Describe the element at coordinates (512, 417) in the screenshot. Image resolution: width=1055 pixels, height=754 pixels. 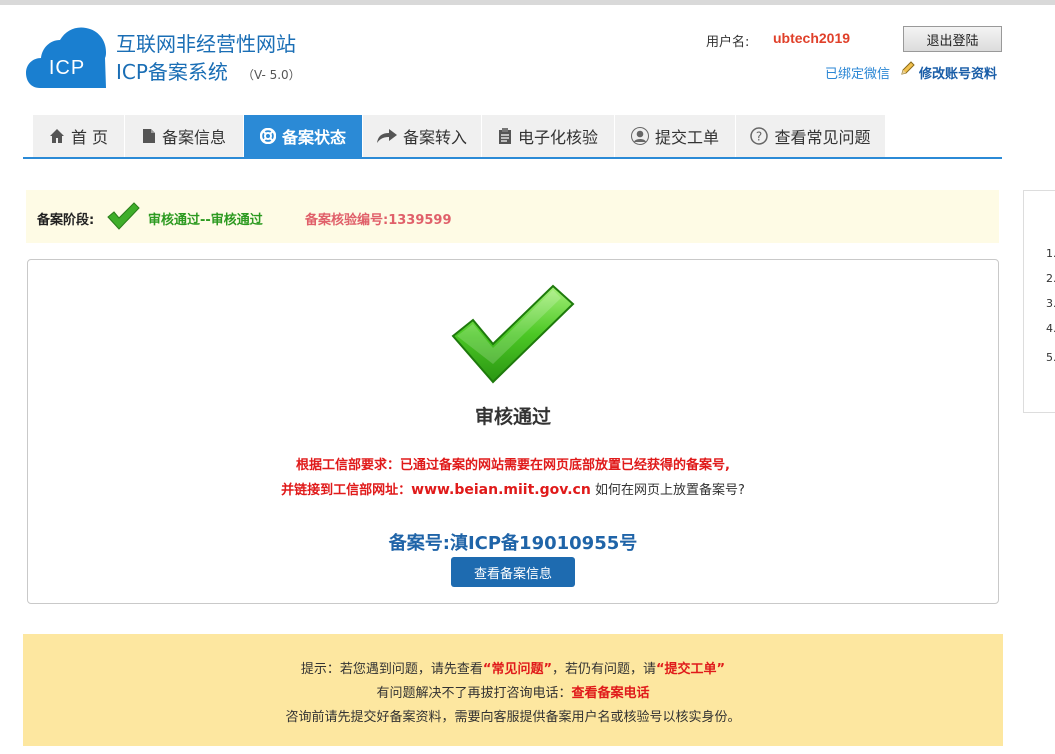
I see `approval-title: 审核通过` at that location.